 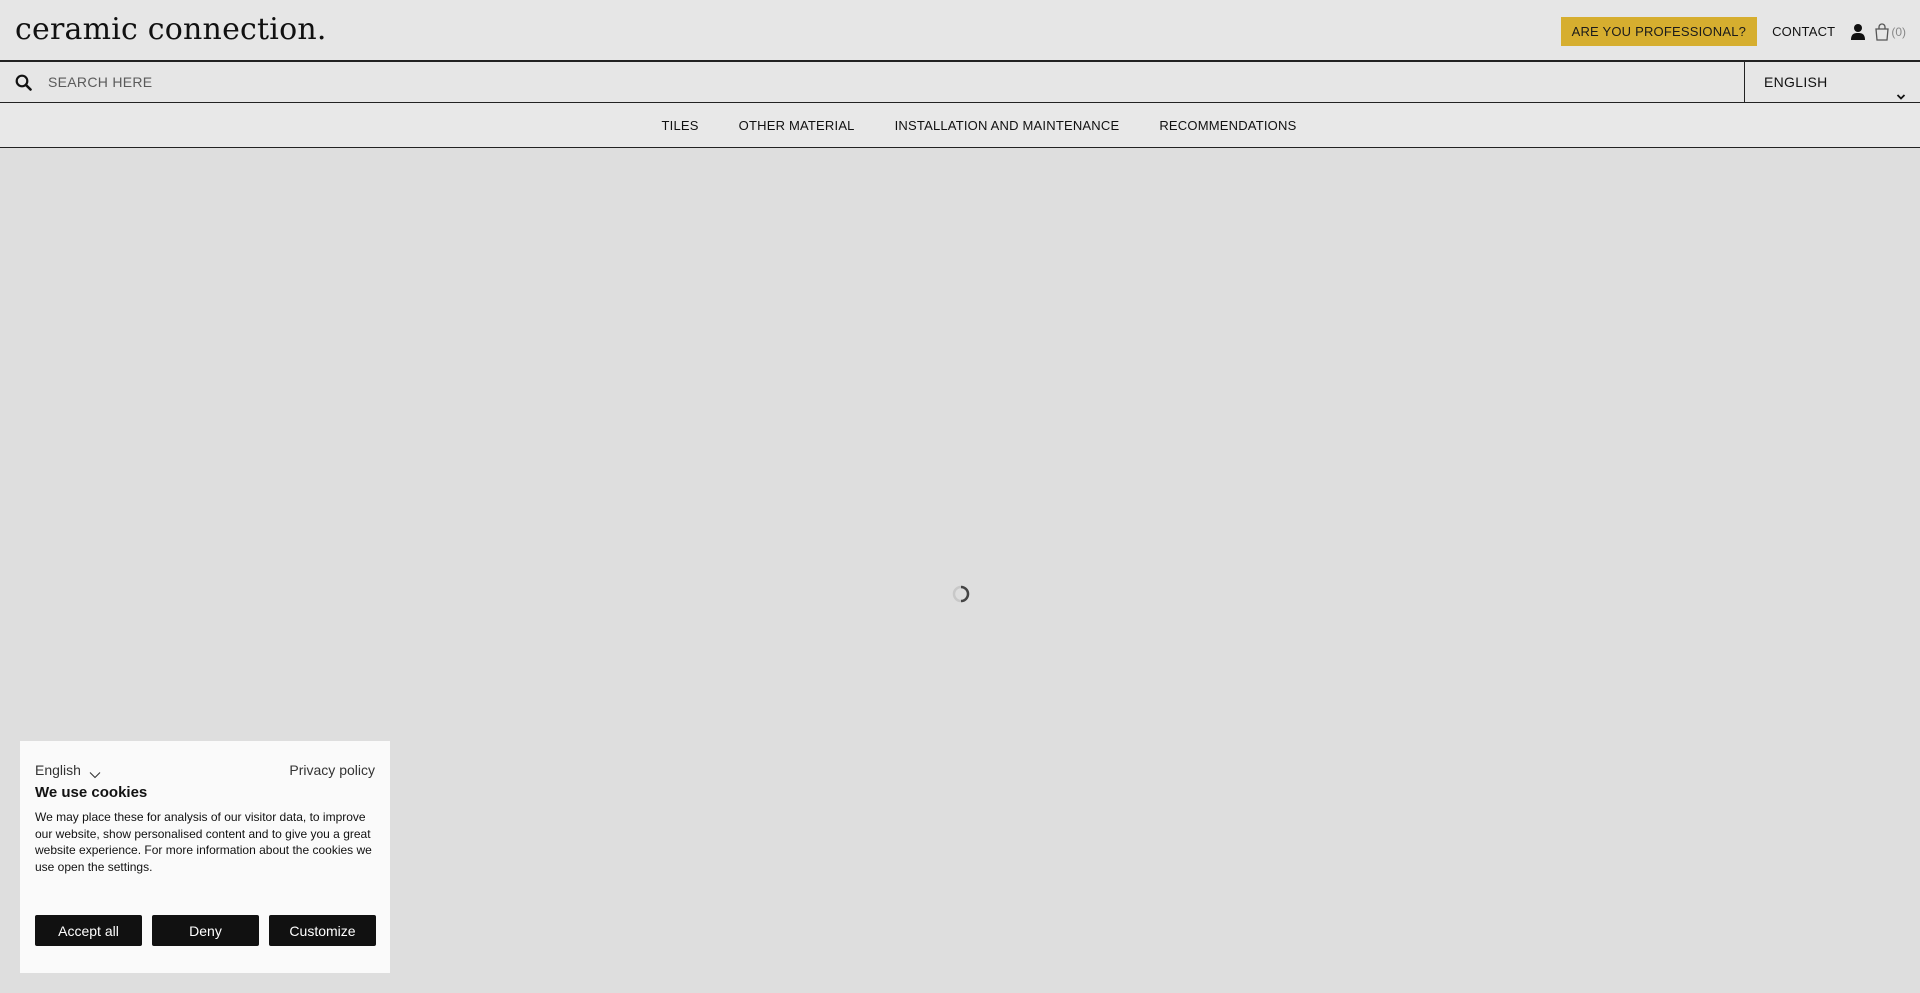 I want to click on search-bar: ENGLISH, so click(x=960, y=82).